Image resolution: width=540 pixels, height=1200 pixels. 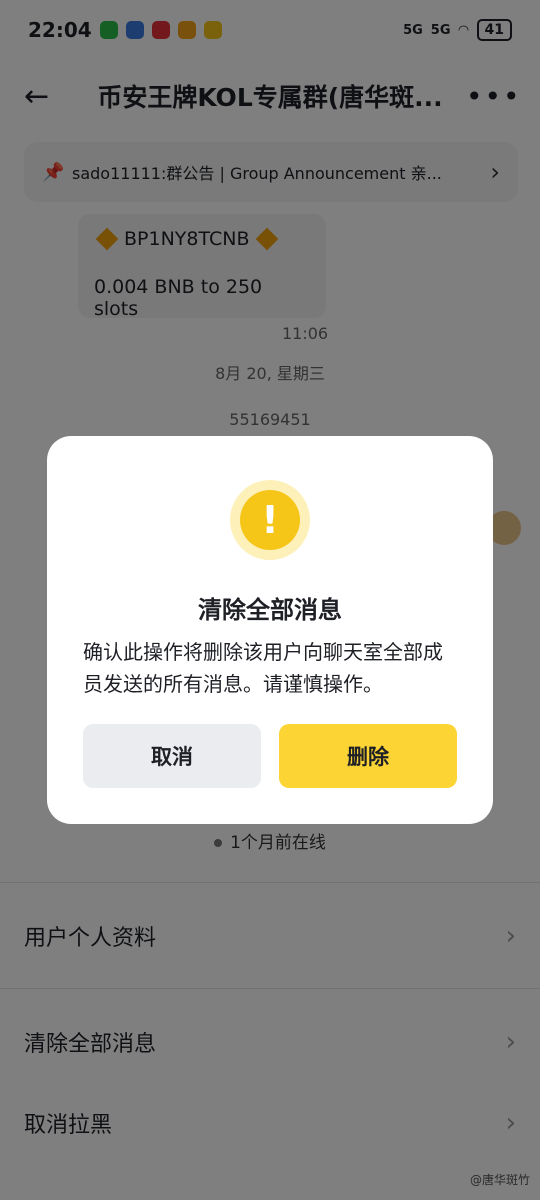 I want to click on exclamation-icon: !, so click(x=270, y=520).